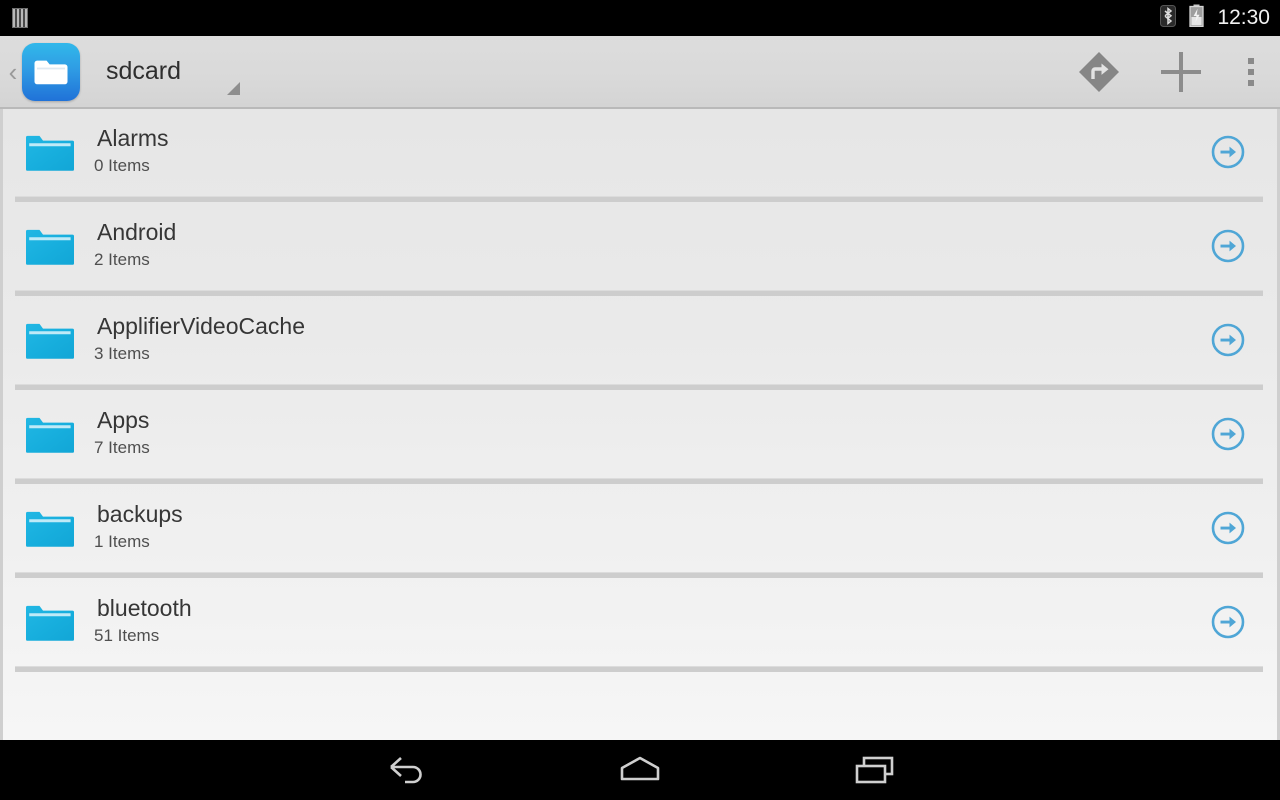  Describe the element at coordinates (640, 528) in the screenshot. I see `list-item: backups 1 Items` at that location.